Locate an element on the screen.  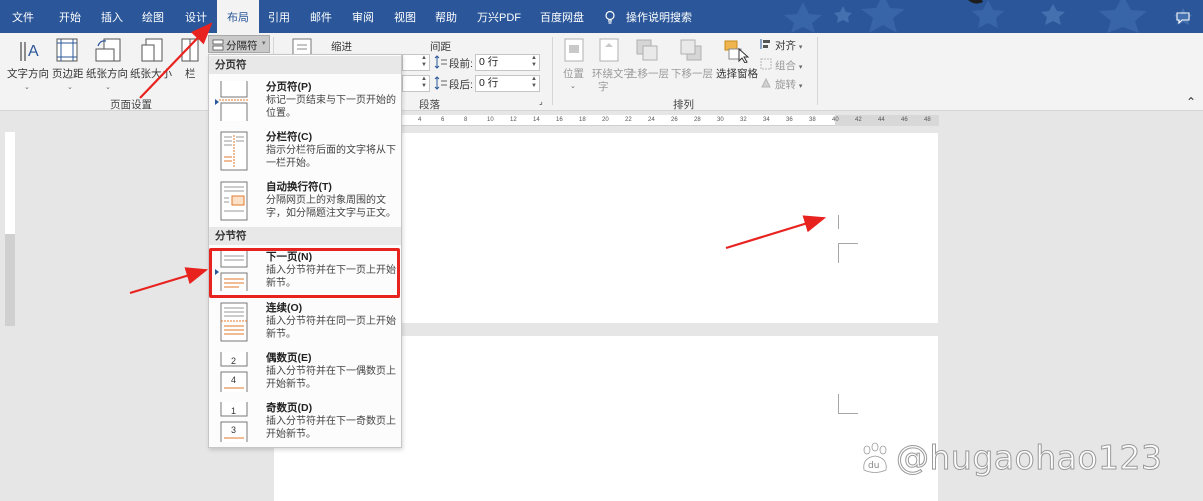
group-divider is located at coordinates (552, 71).